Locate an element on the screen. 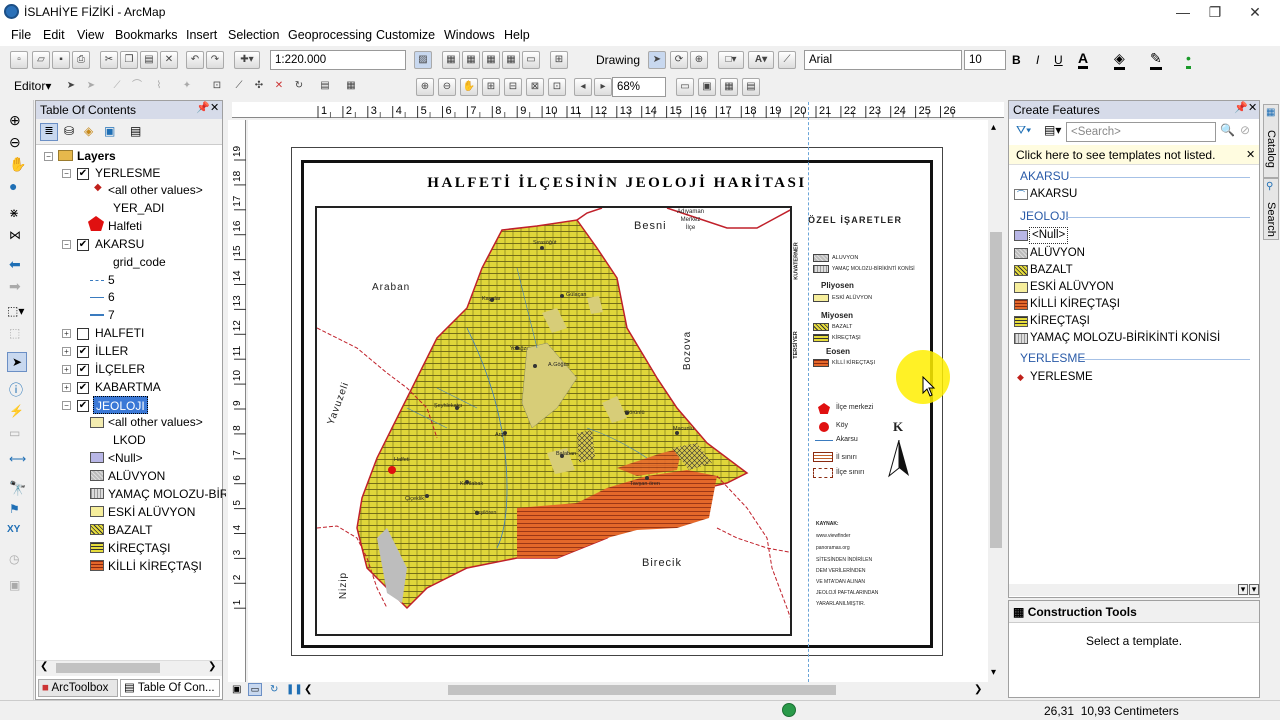 This screenshot has height=720, width=1280. zoom-out-icon: ⊖ is located at coordinates (15, 142).